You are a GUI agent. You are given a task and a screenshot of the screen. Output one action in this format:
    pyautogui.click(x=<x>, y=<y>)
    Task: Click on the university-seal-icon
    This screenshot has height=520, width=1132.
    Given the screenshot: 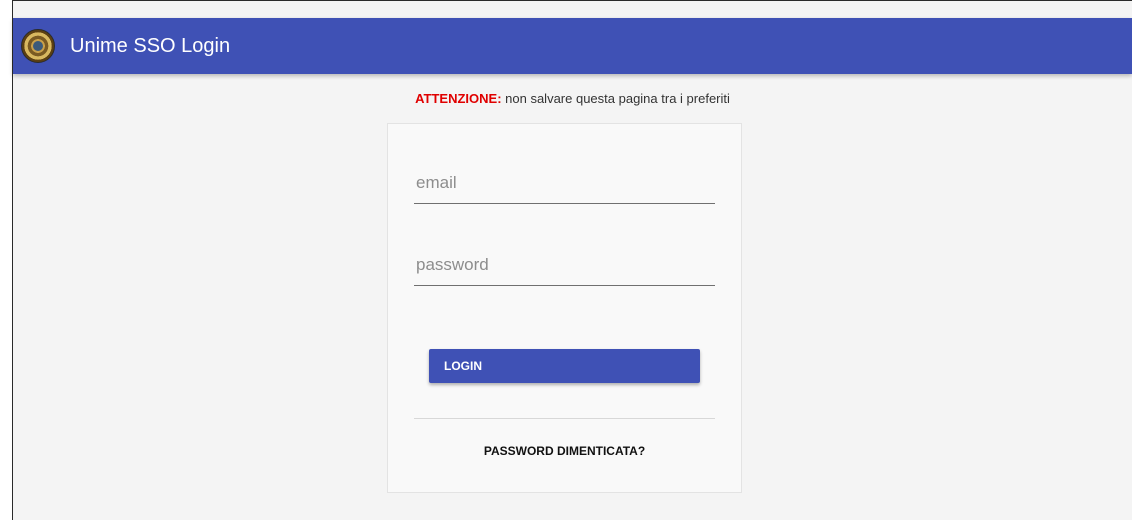 What is the action you would take?
    pyautogui.click(x=38, y=46)
    